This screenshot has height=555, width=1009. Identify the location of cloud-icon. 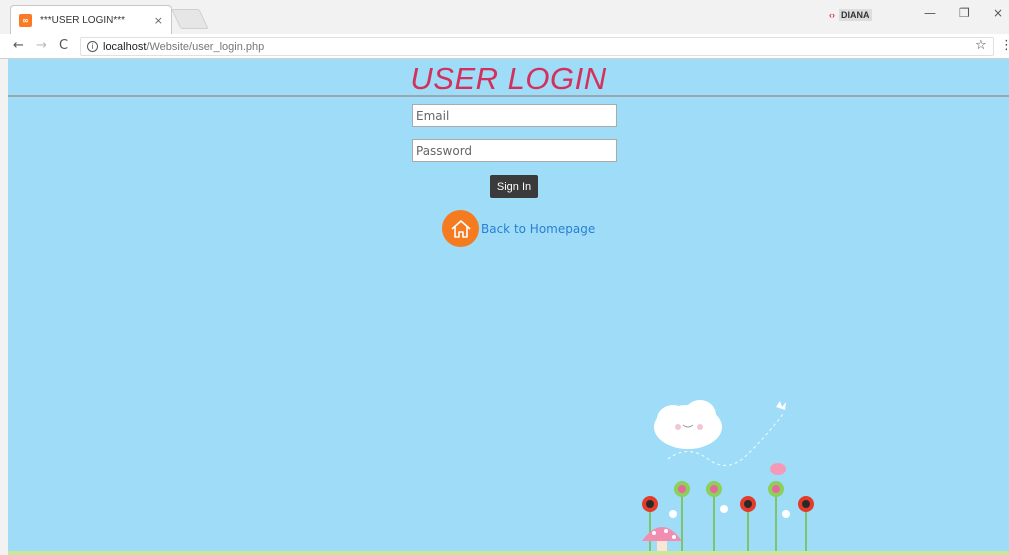
(688, 424).